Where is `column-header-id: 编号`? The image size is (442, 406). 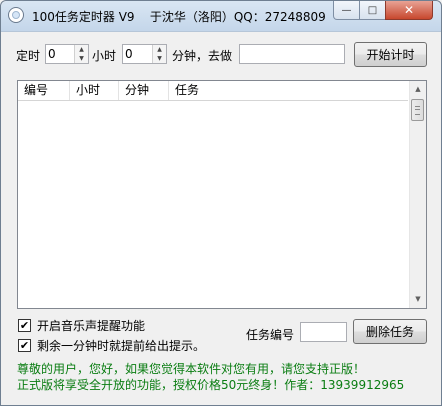 column-header-id: 编号 is located at coordinates (44, 90).